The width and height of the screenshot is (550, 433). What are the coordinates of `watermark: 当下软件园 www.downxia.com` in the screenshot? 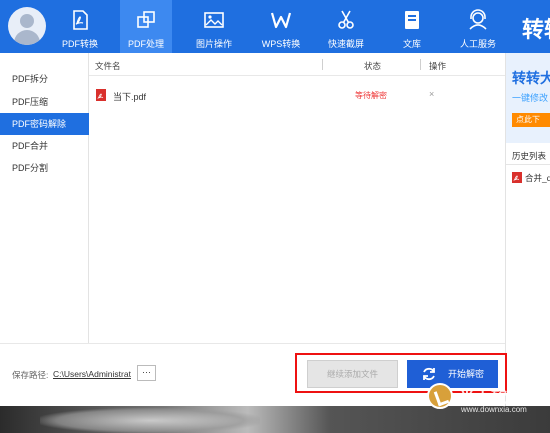 It's located at (488, 403).